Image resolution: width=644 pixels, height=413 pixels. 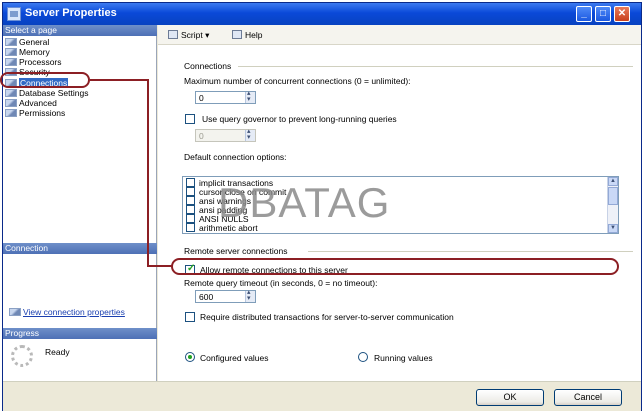 What do you see at coordinates (363, 357) in the screenshot?
I see `running-values-radio` at bounding box center [363, 357].